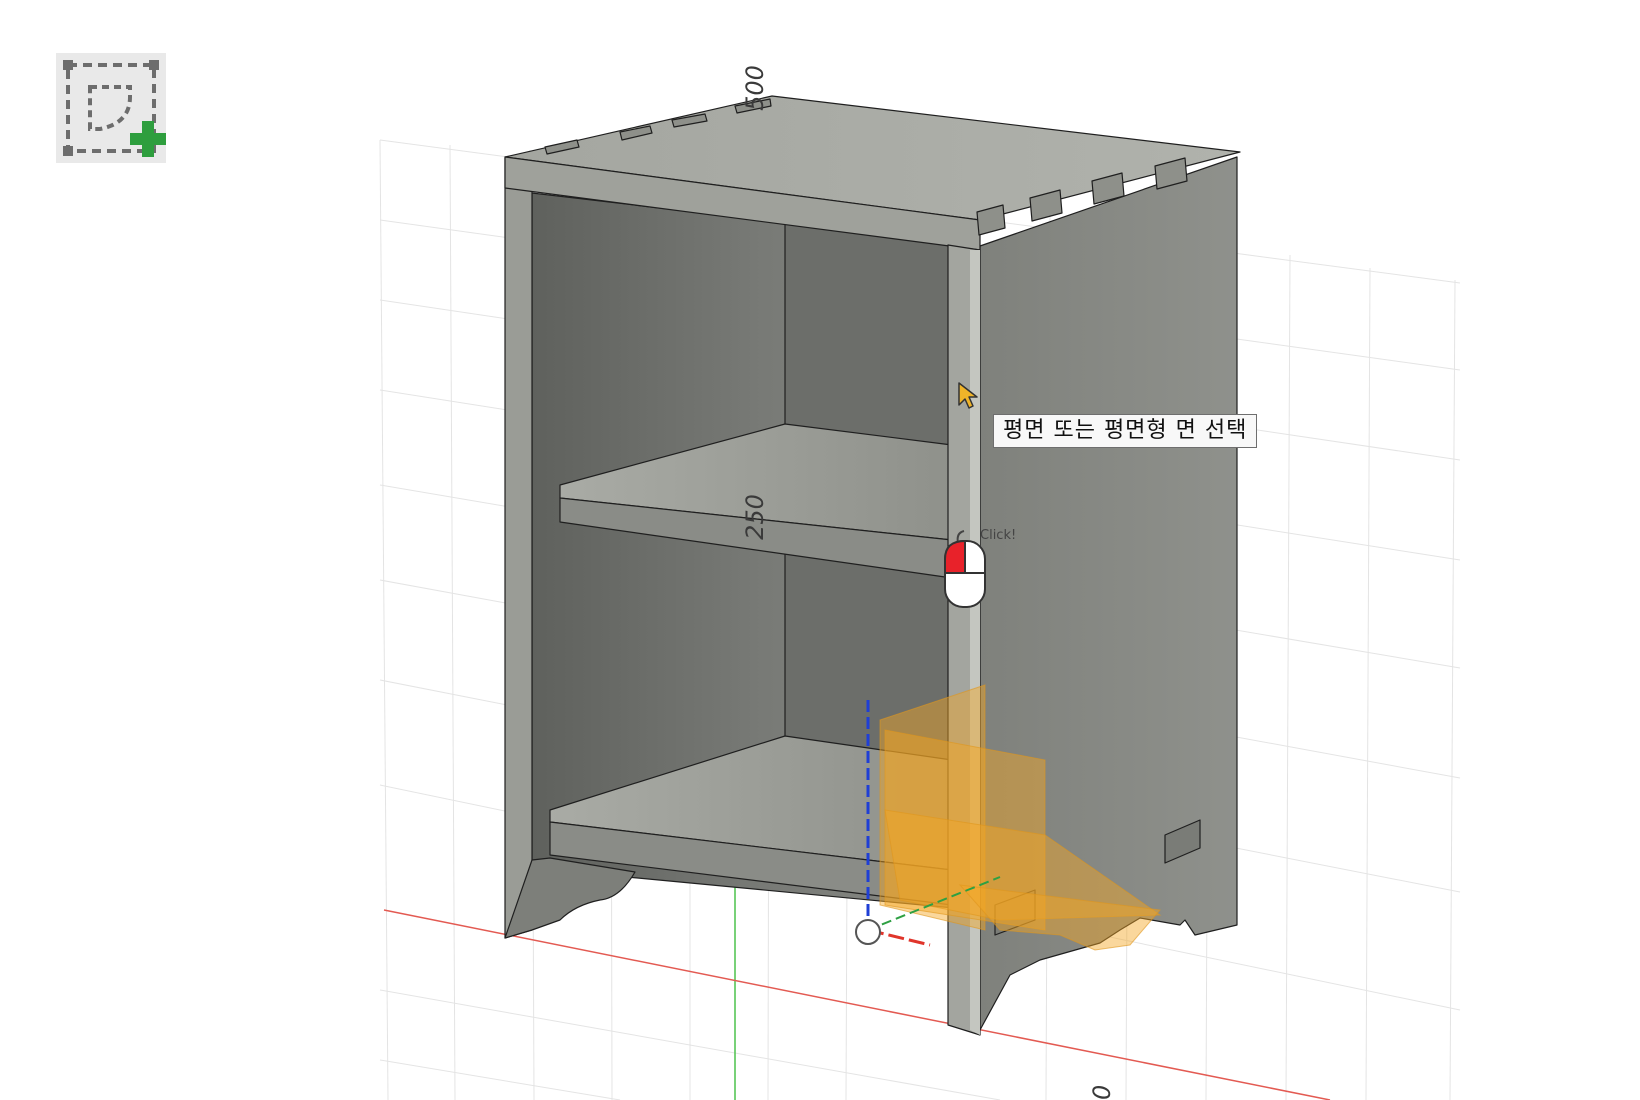 The image size is (1640, 1100). Describe the element at coordinates (868, 932) in the screenshot. I see `origin-point` at that location.